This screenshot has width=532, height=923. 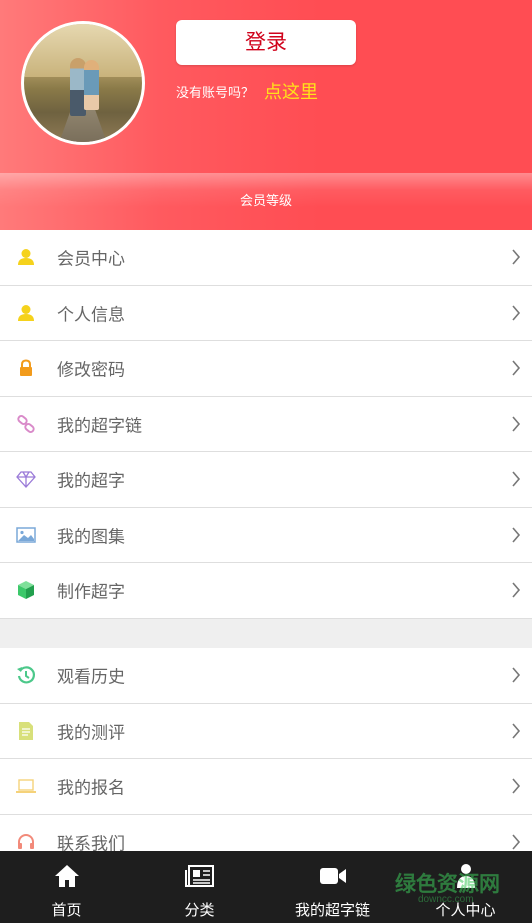 What do you see at coordinates (91, 370) in the screenshot?
I see `menu-item-label: 修改密码` at bounding box center [91, 370].